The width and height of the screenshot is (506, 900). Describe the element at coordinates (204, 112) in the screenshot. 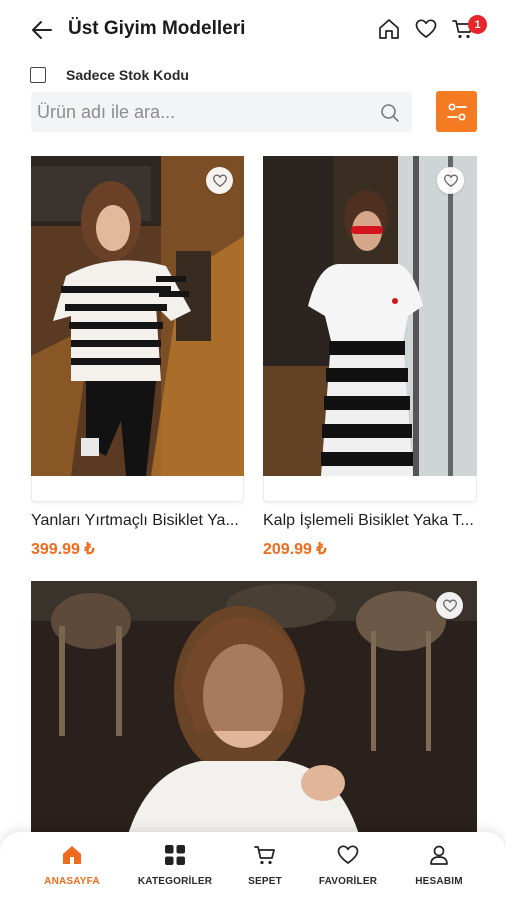

I see `search-input` at that location.